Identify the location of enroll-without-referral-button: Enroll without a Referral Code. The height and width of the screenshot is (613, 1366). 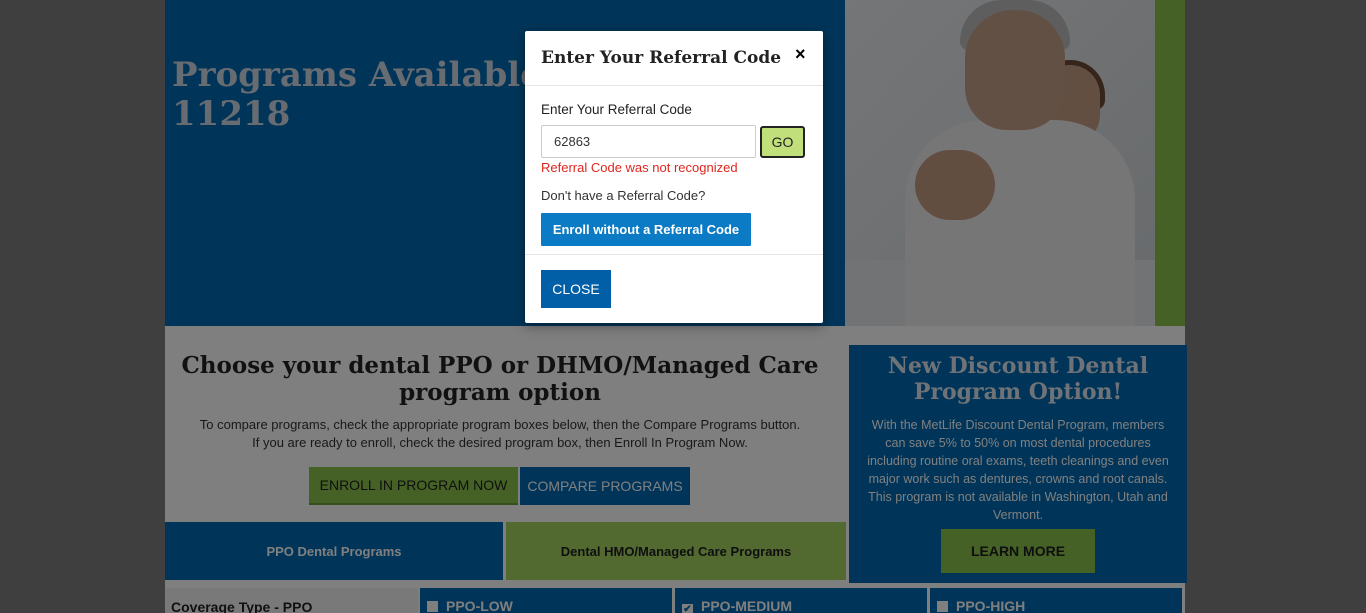
(646, 229).